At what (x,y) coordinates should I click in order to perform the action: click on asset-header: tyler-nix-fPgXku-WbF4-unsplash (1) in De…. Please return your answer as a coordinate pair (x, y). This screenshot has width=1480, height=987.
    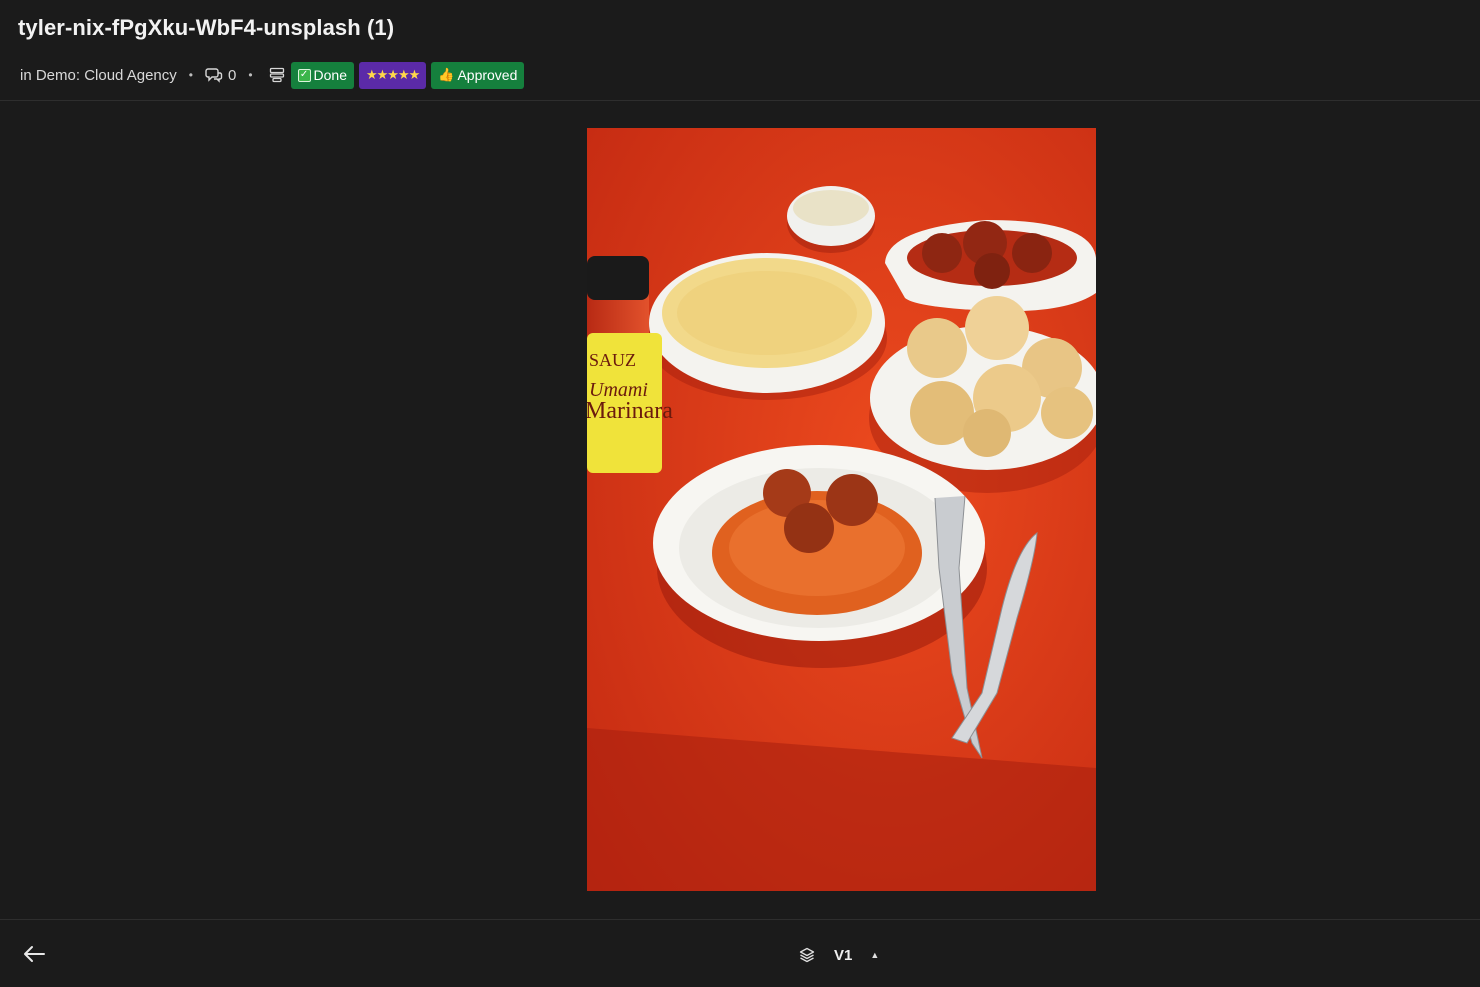
    Looking at the image, I should click on (740, 50).